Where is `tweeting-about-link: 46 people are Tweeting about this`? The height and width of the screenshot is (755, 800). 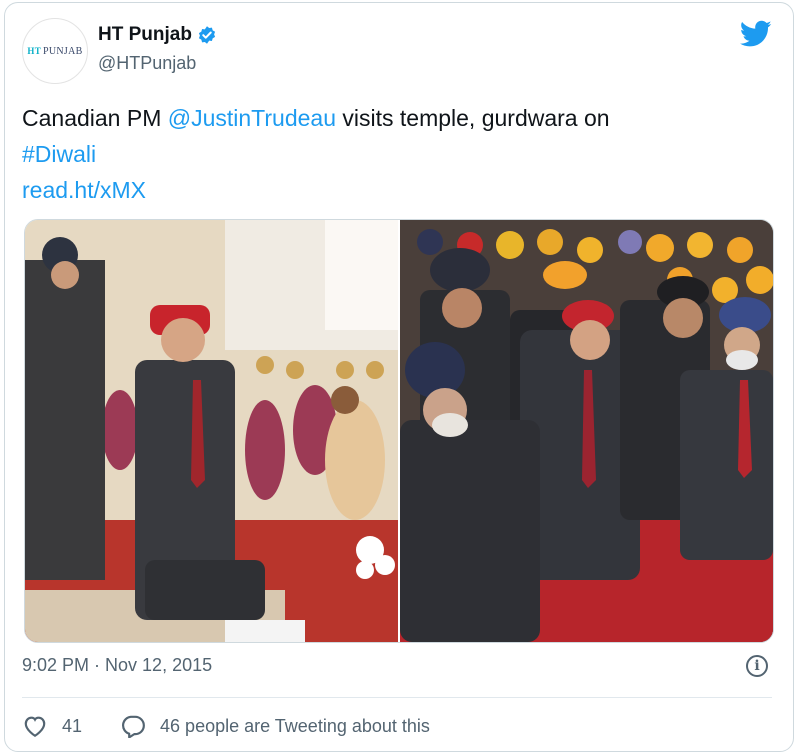 tweeting-about-link: 46 people are Tweeting about this is located at coordinates (295, 726).